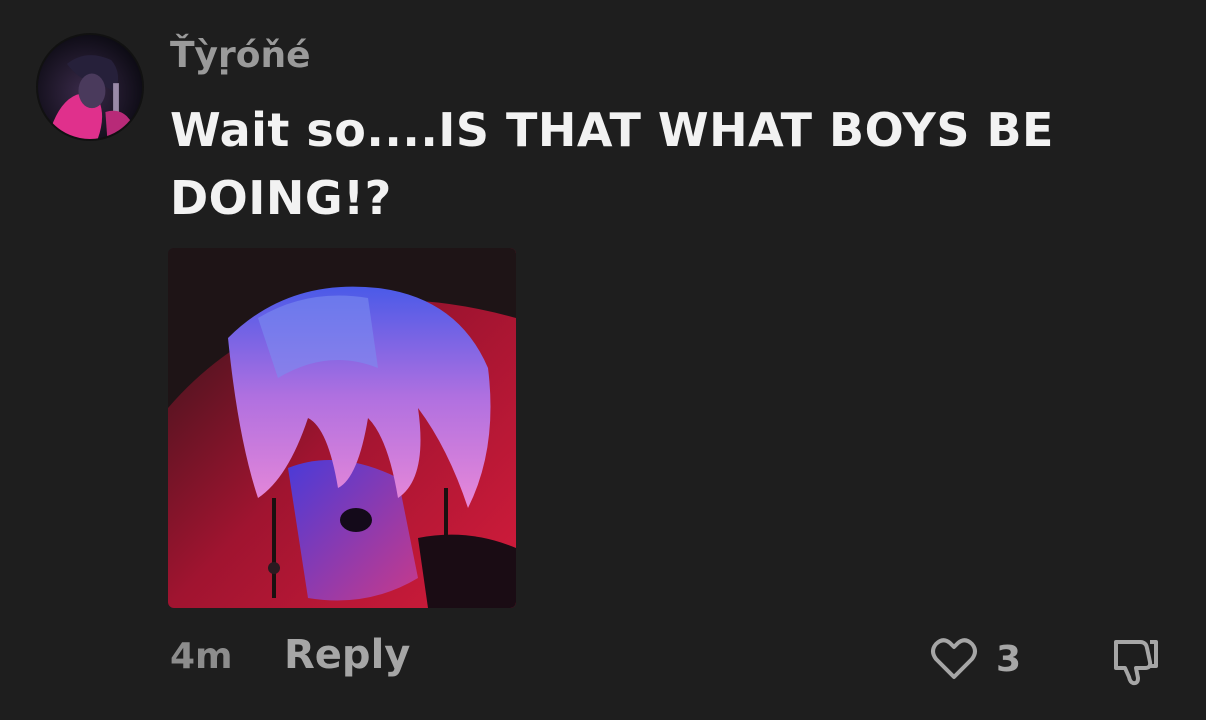 Image resolution: width=1206 pixels, height=720 pixels. Describe the element at coordinates (1009, 659) in the screenshot. I see `like-count: 3` at that location.